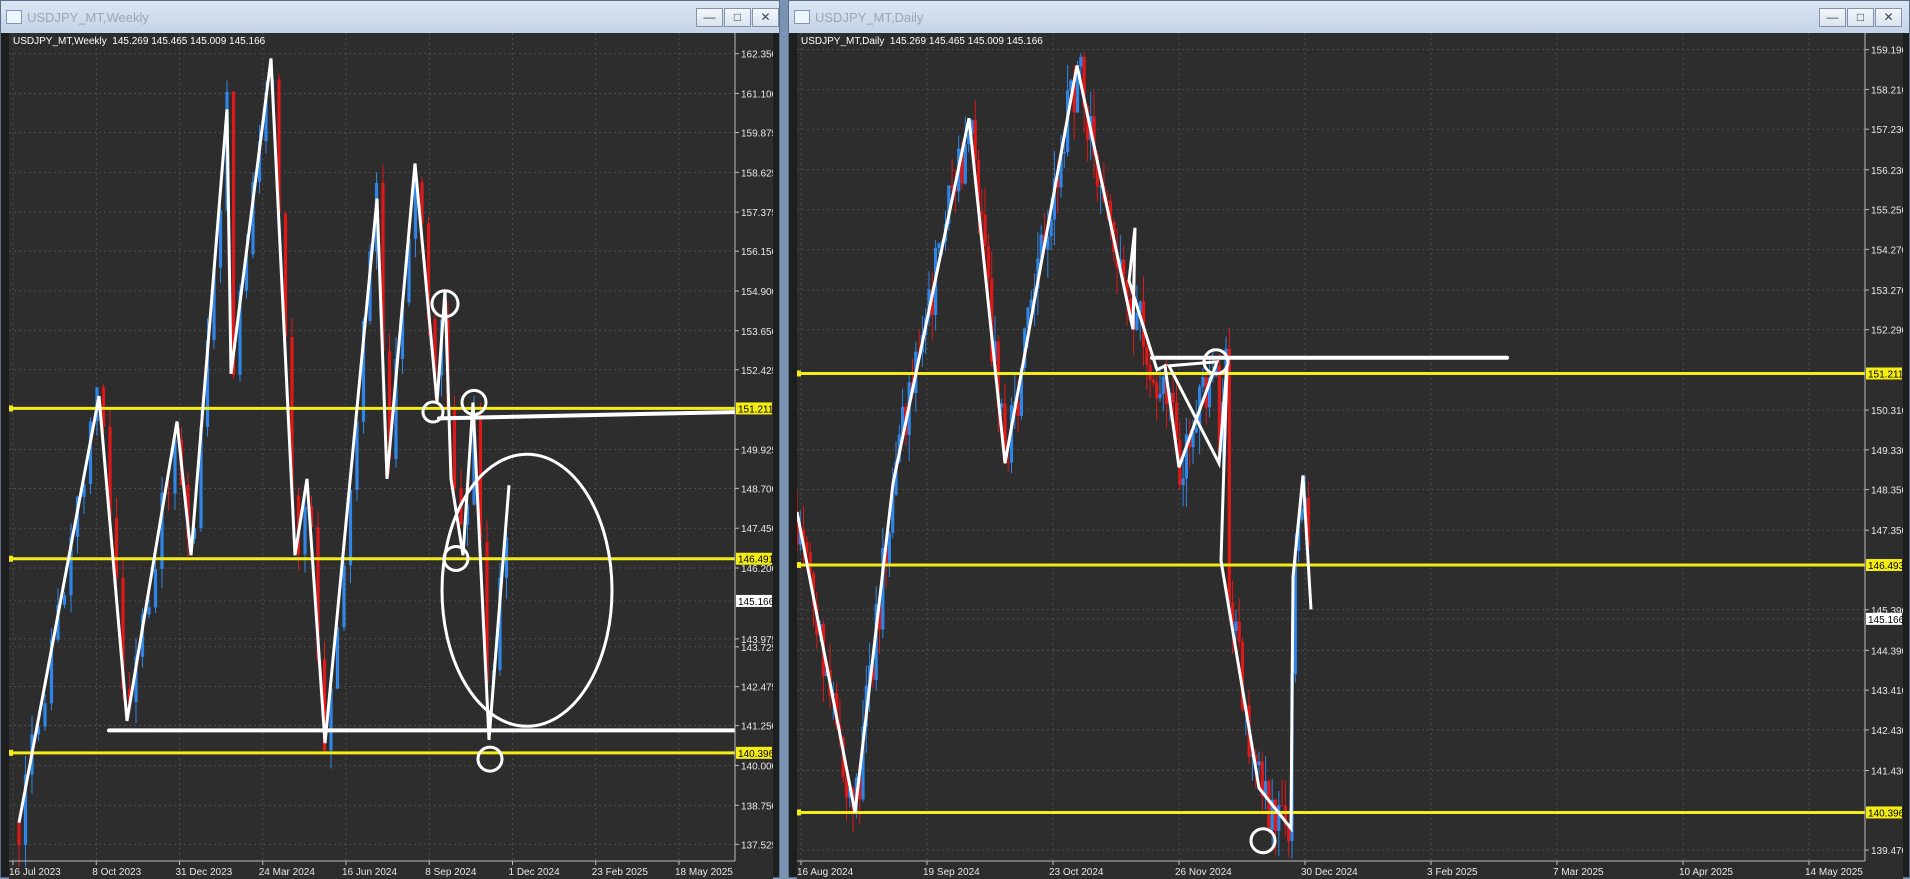 Image resolution: width=1910 pixels, height=879 pixels. Describe the element at coordinates (757, 332) in the screenshot. I see `price-tick-label: 153.650` at that location.